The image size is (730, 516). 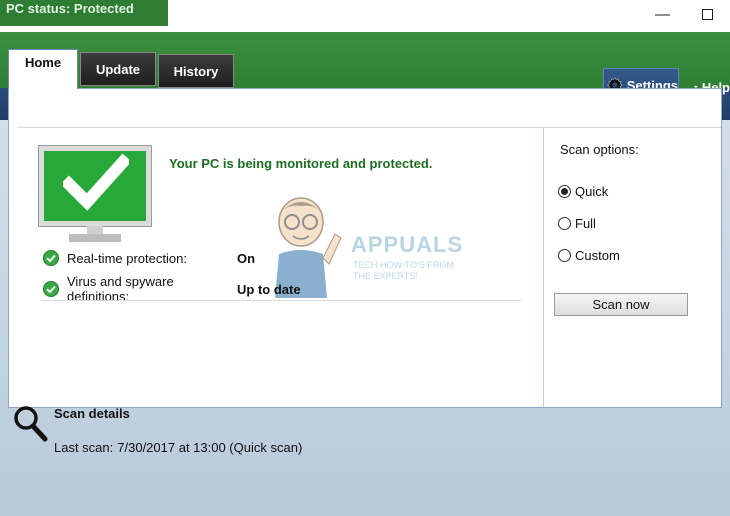 What do you see at coordinates (269, 289) in the screenshot?
I see `definitions-value: Up to date` at bounding box center [269, 289].